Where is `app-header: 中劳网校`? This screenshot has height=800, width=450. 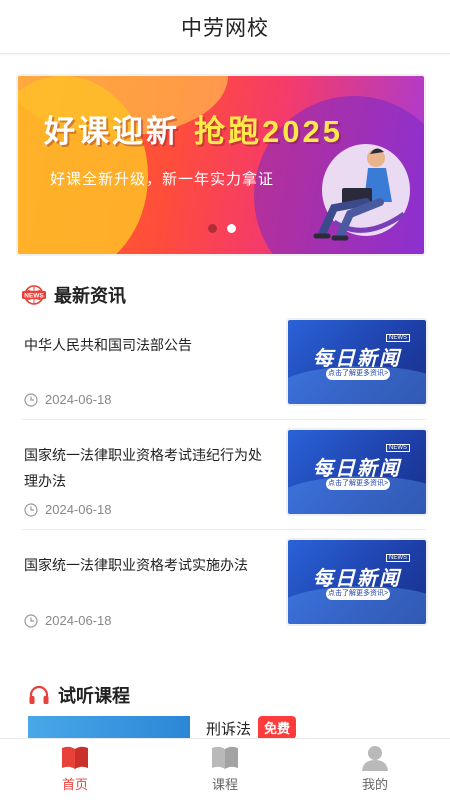 app-header: 中劳网校 is located at coordinates (225, 27).